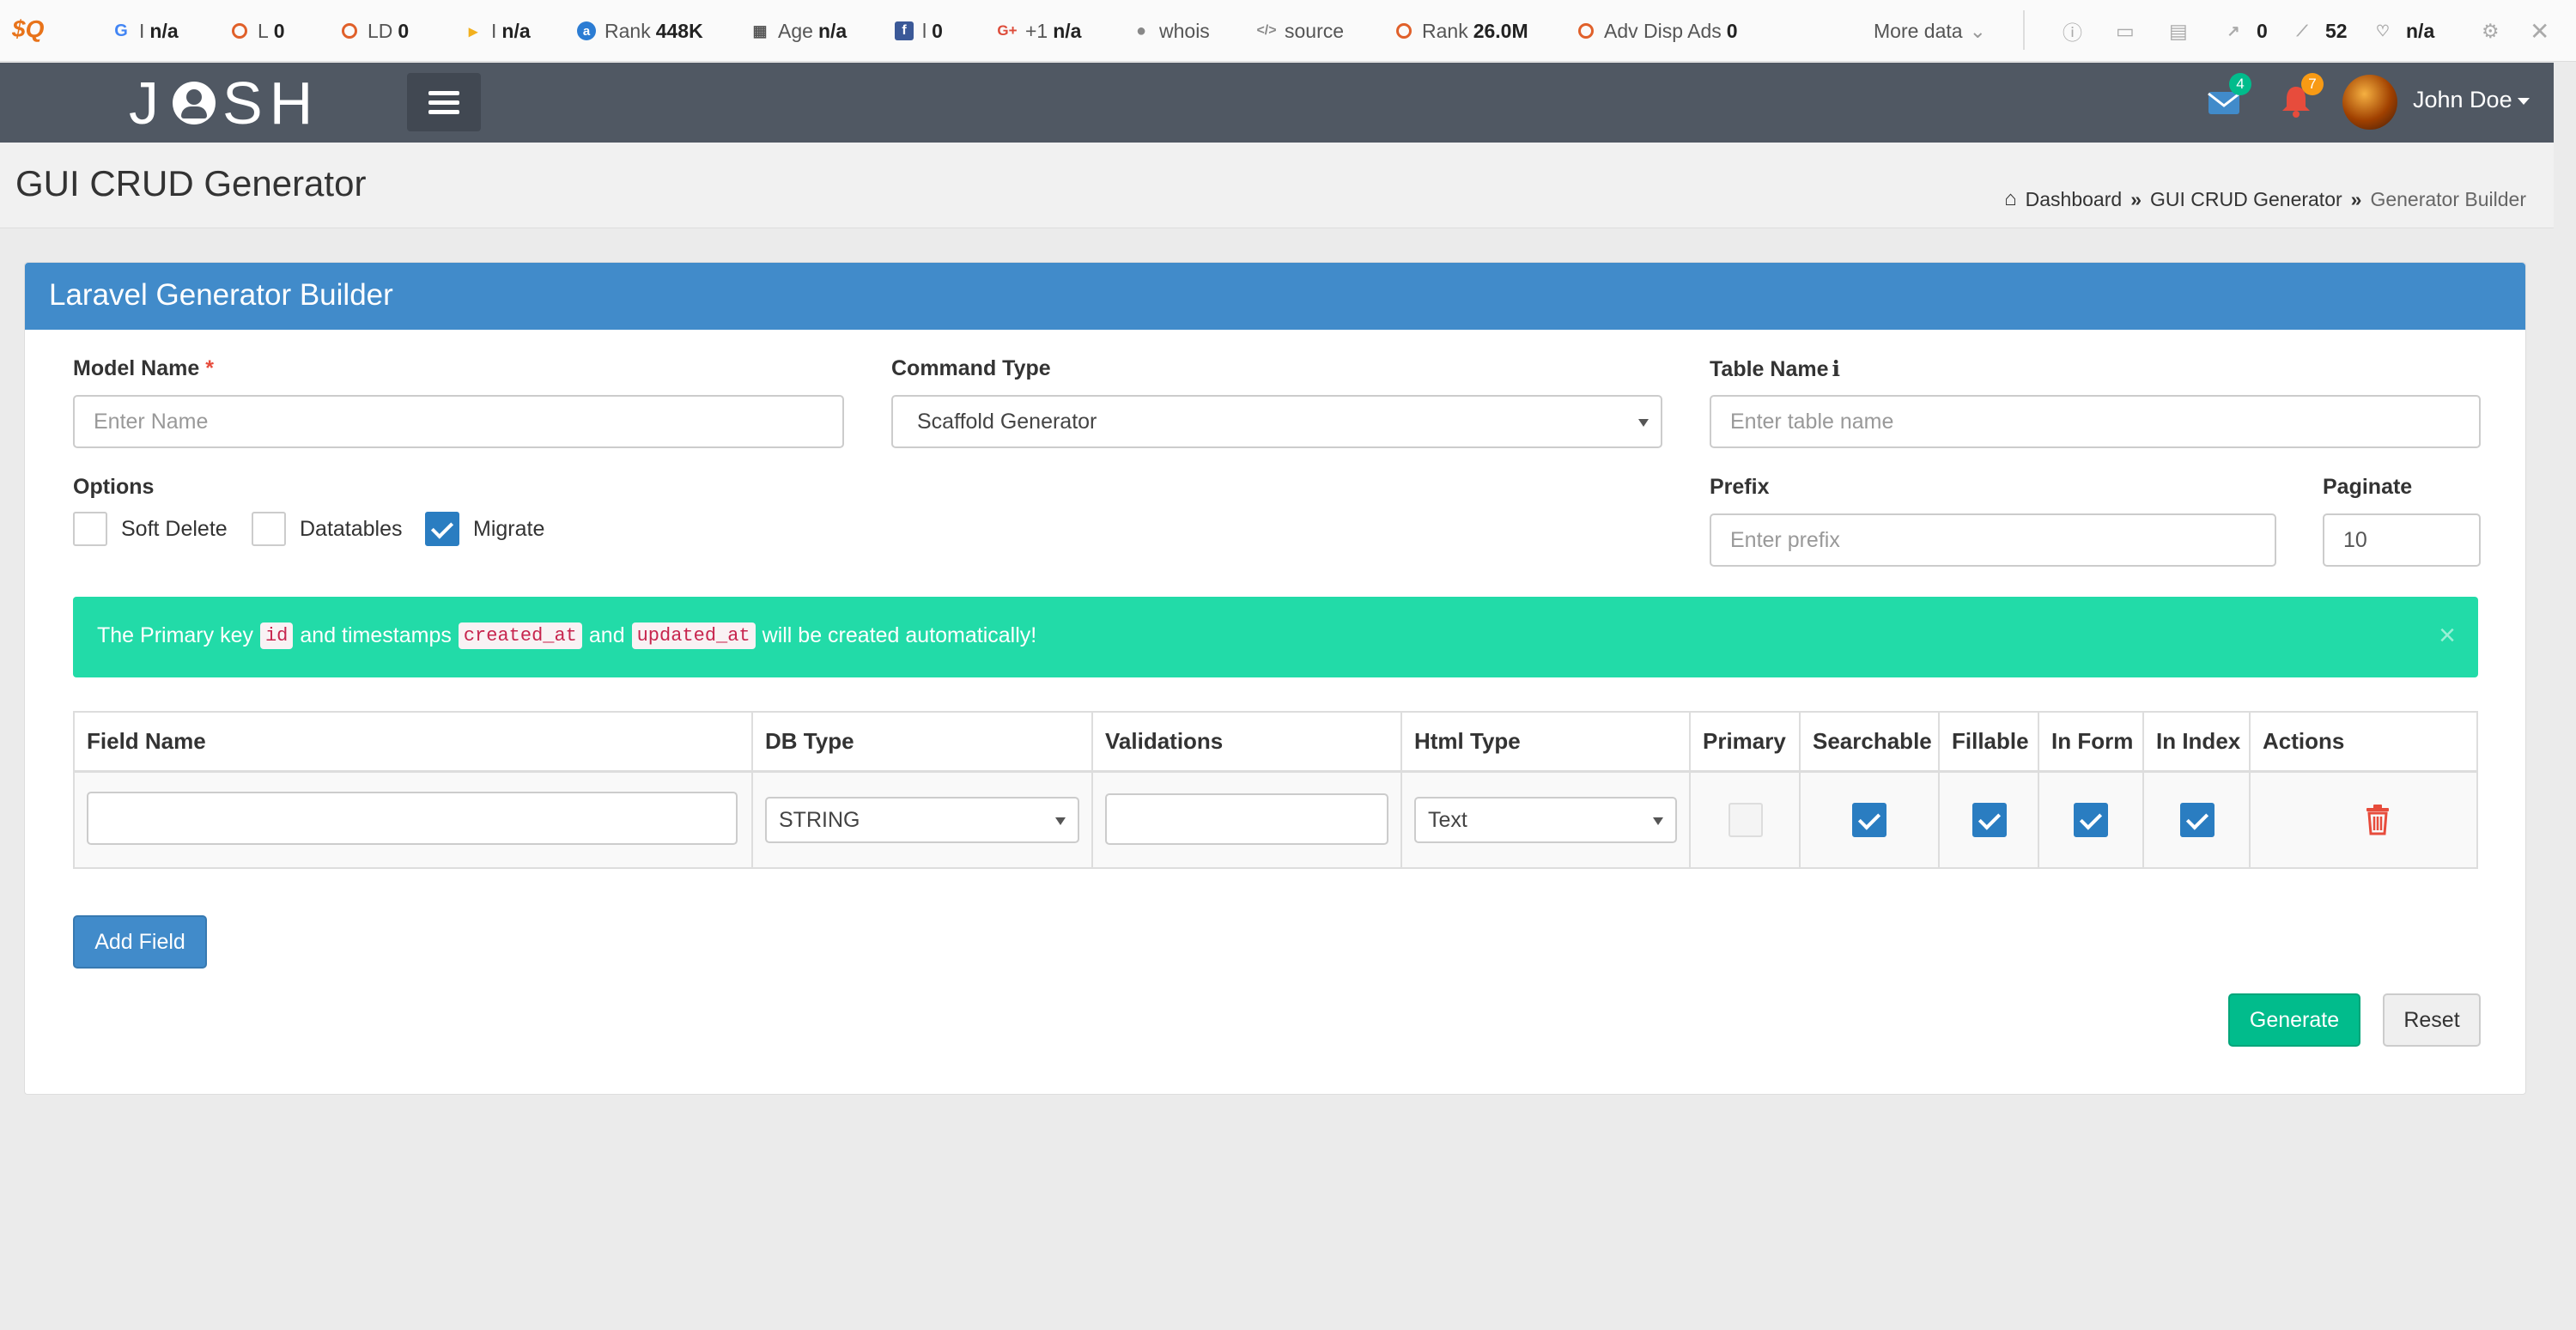 The width and height of the screenshot is (2576, 1330). I want to click on trash-icon, so click(2378, 820).